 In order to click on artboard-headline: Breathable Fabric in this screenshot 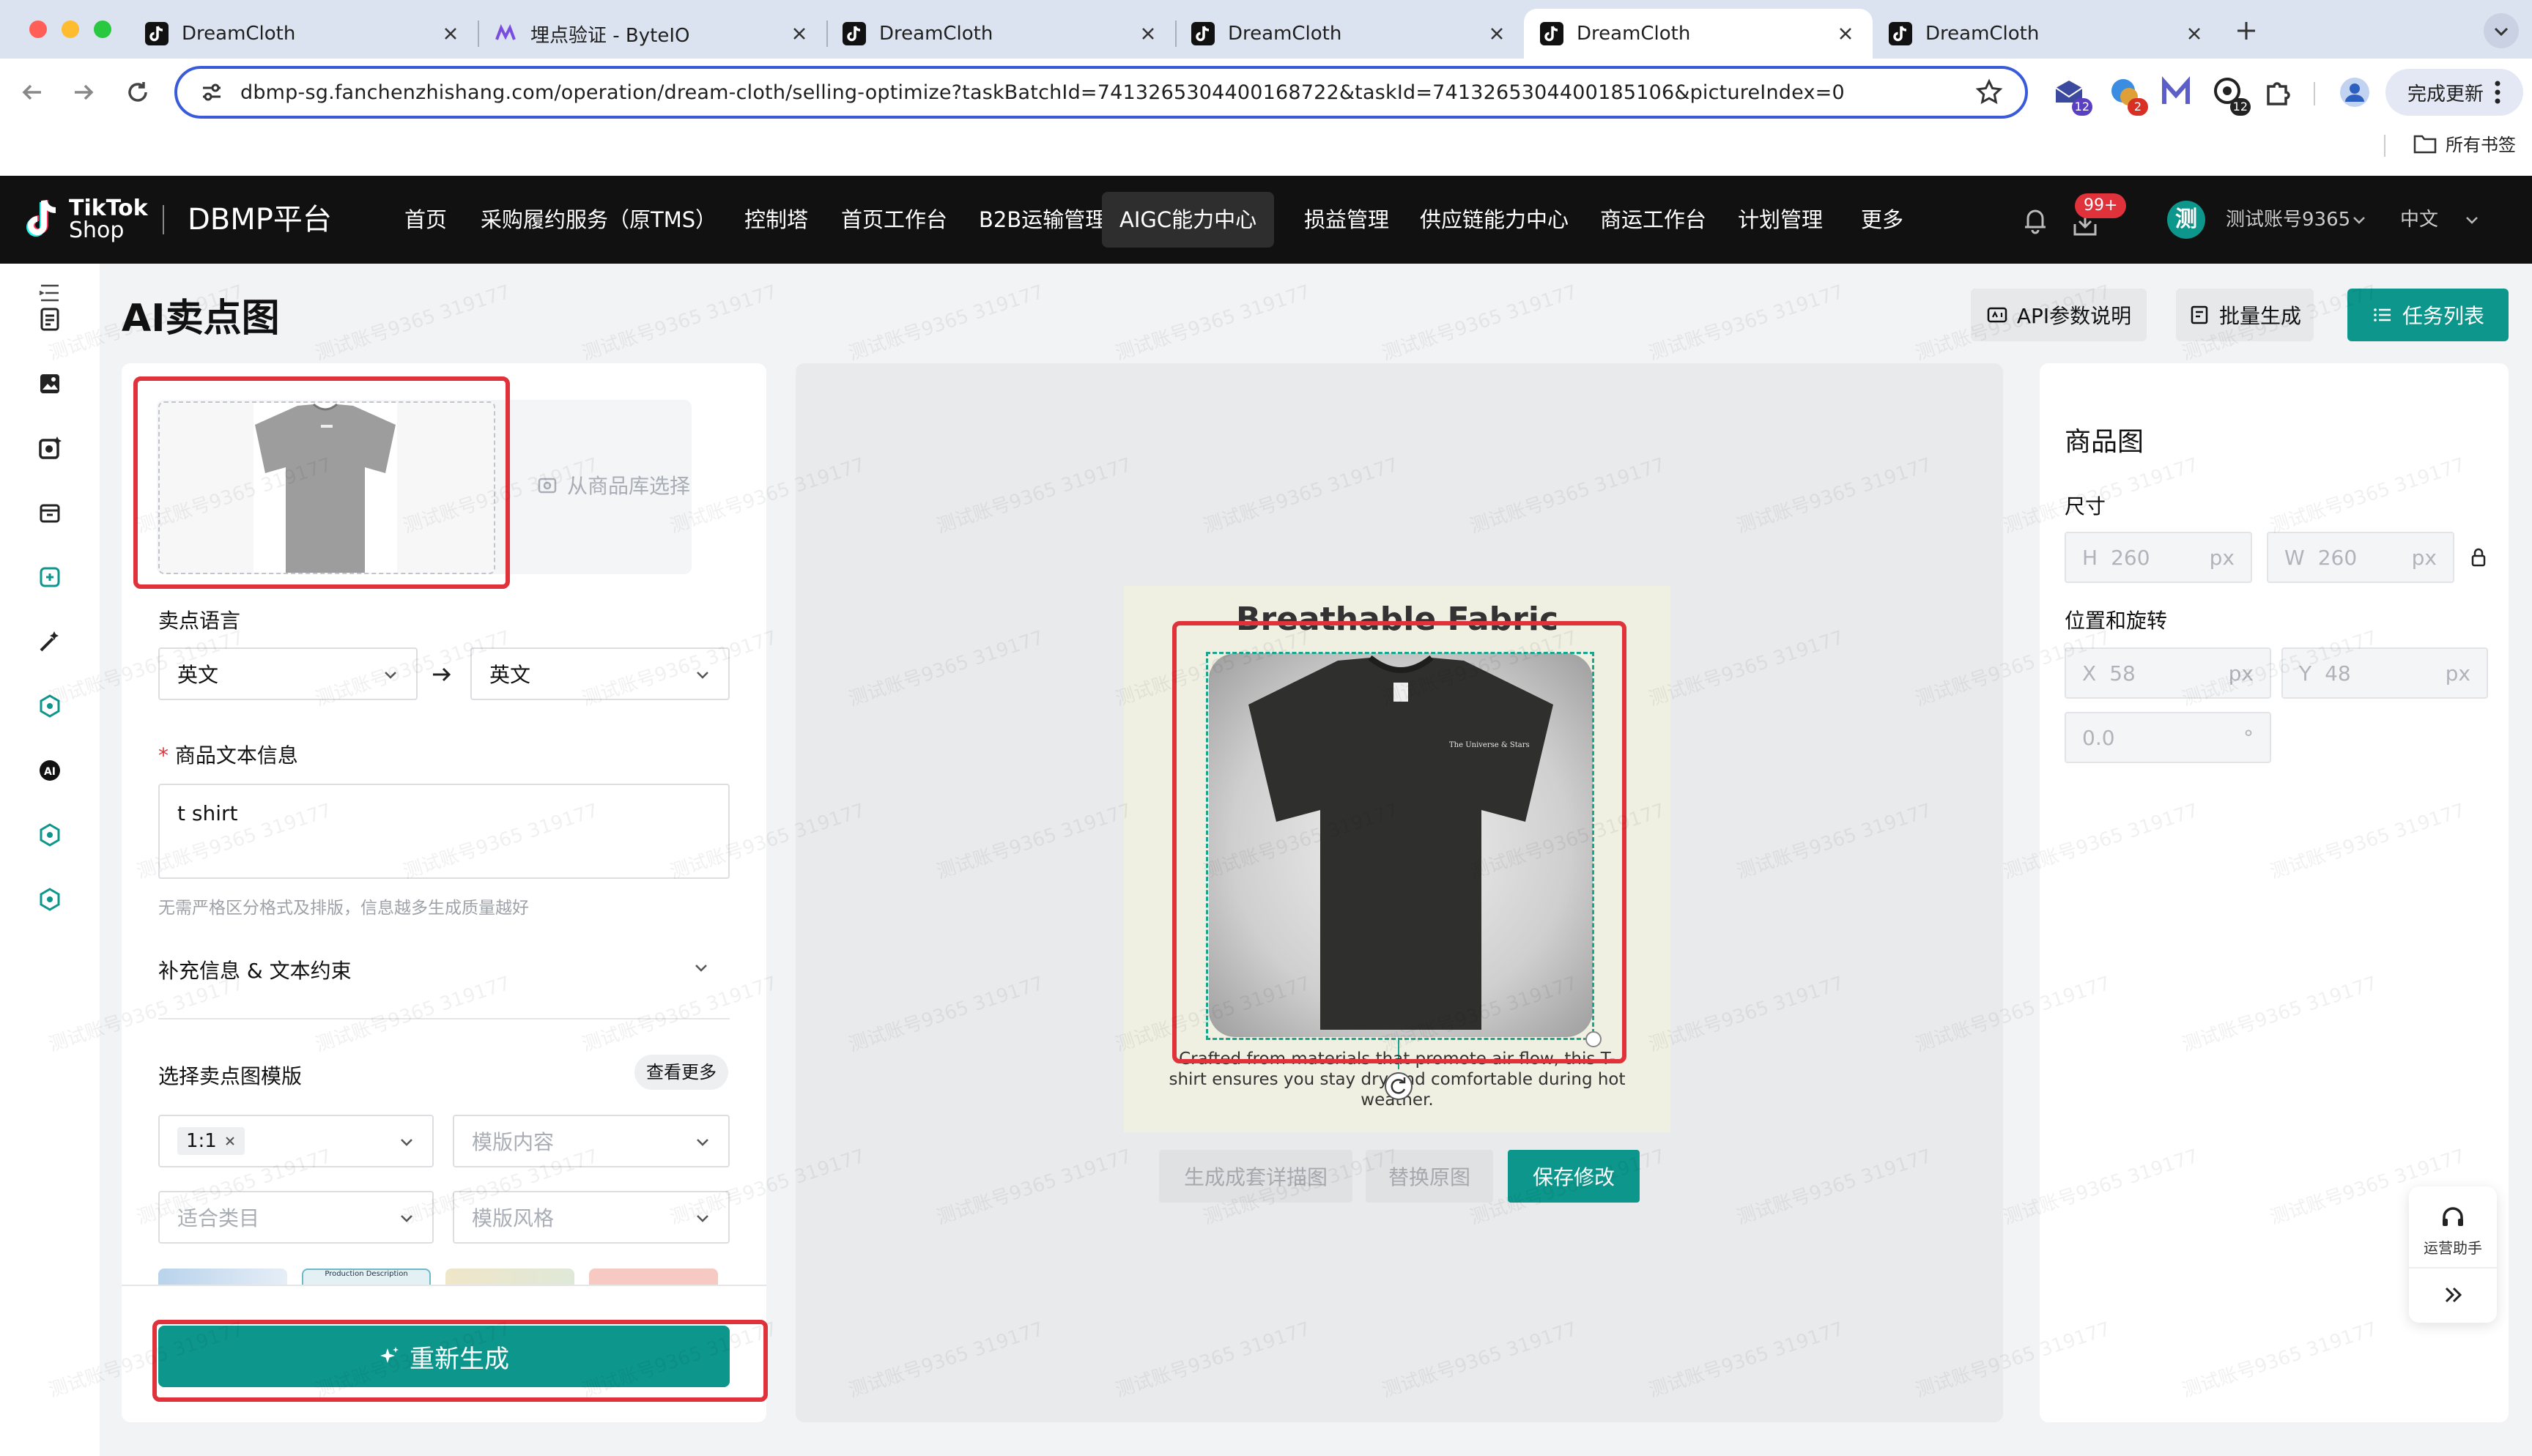, I will do `click(1397, 620)`.